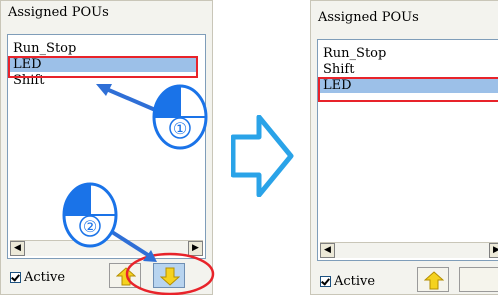 This screenshot has height=295, width=498. What do you see at coordinates (409, 250) in the screenshot?
I see `horizontal-scrollbar: ◀ ▶` at bounding box center [409, 250].